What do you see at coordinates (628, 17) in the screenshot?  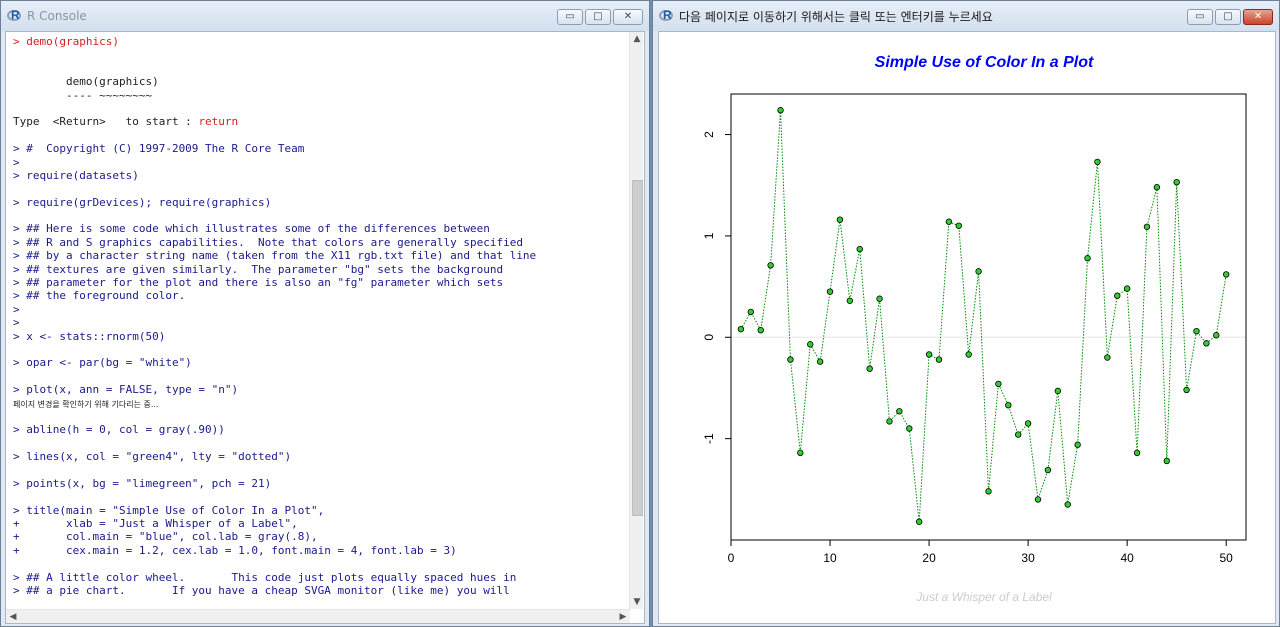 I see `console-close-button: ✕` at bounding box center [628, 17].